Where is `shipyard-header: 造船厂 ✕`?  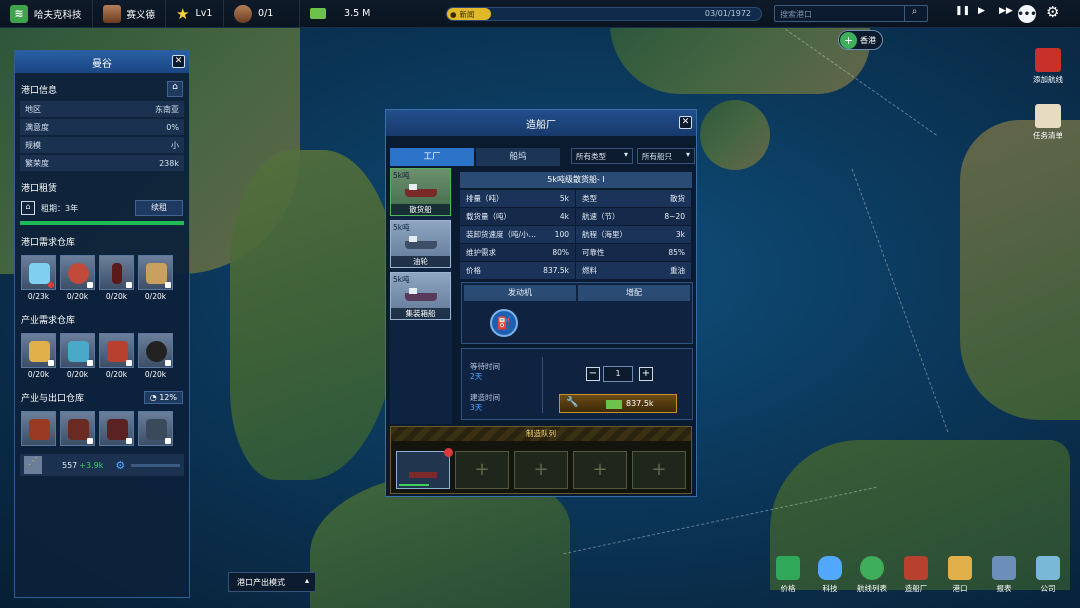 shipyard-header: 造船厂 ✕ is located at coordinates (541, 123).